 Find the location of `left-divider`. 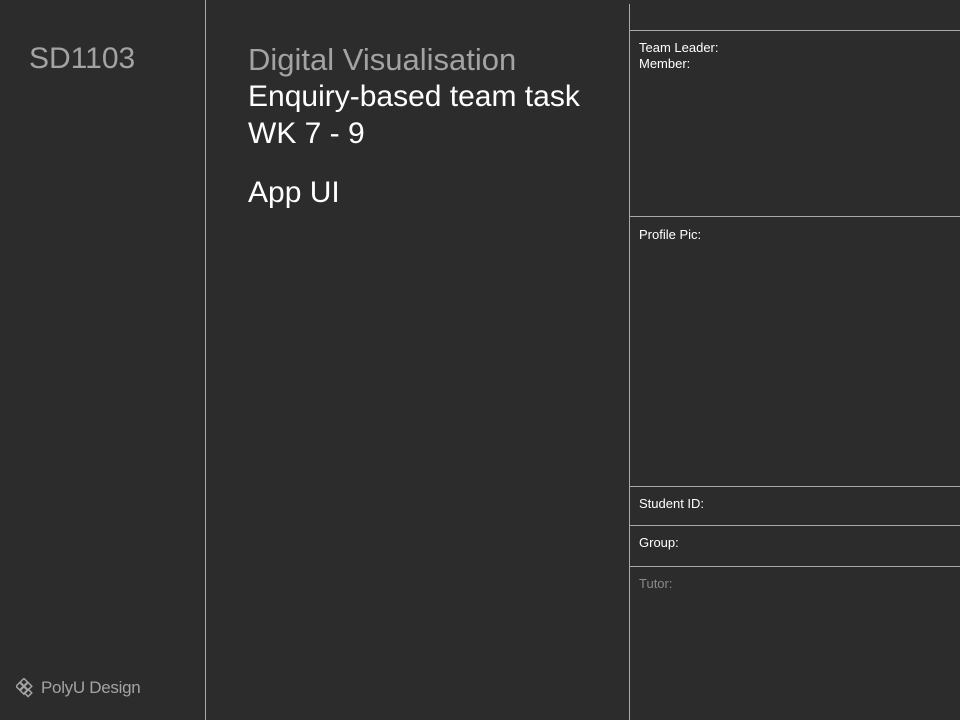

left-divider is located at coordinates (205, 360).